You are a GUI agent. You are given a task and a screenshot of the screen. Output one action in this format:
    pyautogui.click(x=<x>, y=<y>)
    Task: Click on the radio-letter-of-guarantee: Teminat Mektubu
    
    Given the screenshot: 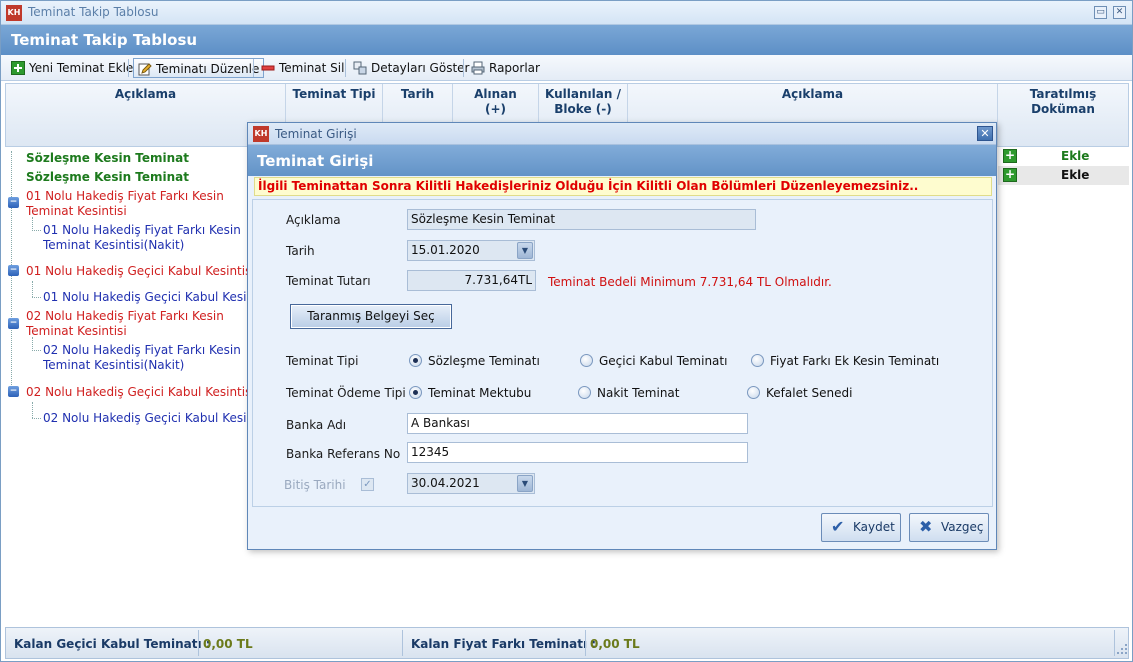 What is the action you would take?
    pyautogui.click(x=470, y=393)
    